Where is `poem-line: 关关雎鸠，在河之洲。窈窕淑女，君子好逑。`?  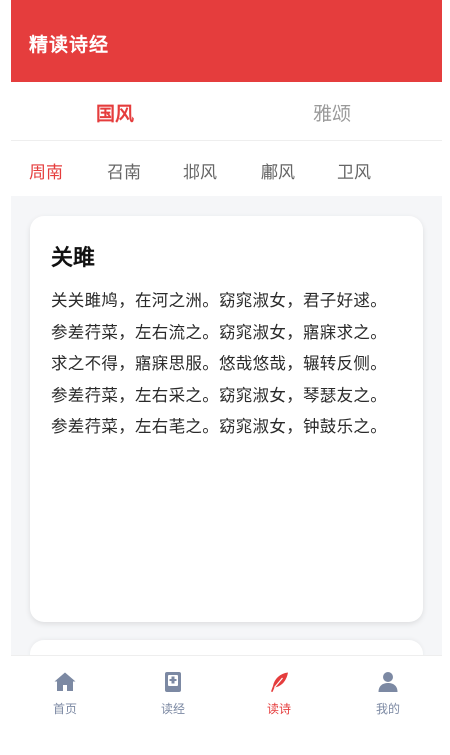
poem-line: 关关雎鸠，在河之洲。窈窕淑女，君子好逑。 is located at coordinates (219, 300).